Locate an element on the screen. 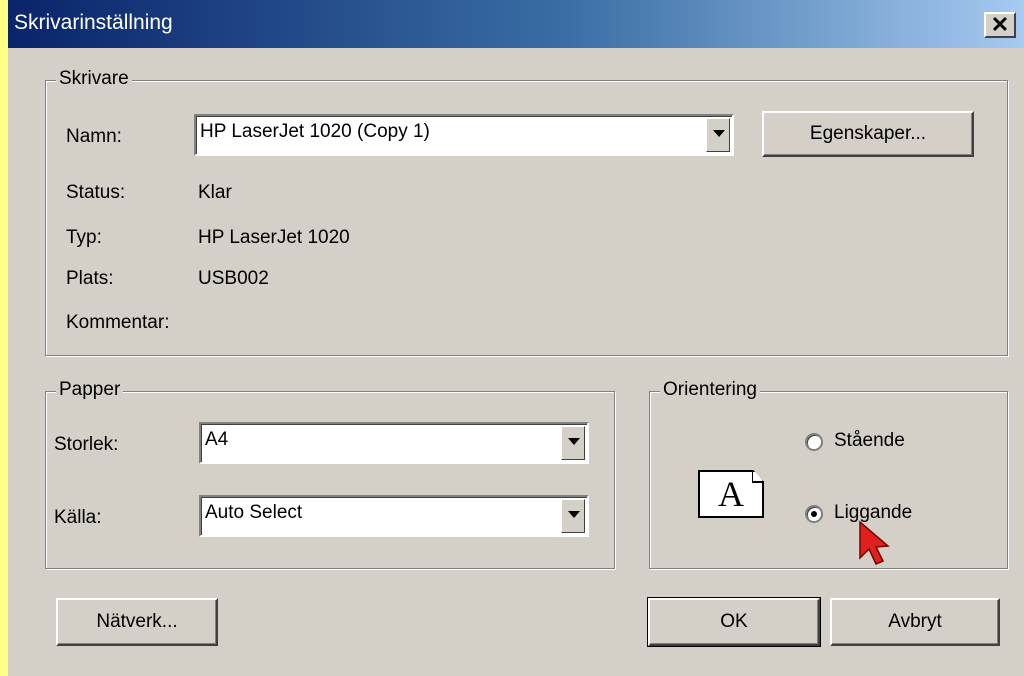  landscape-radio is located at coordinates (814, 514).